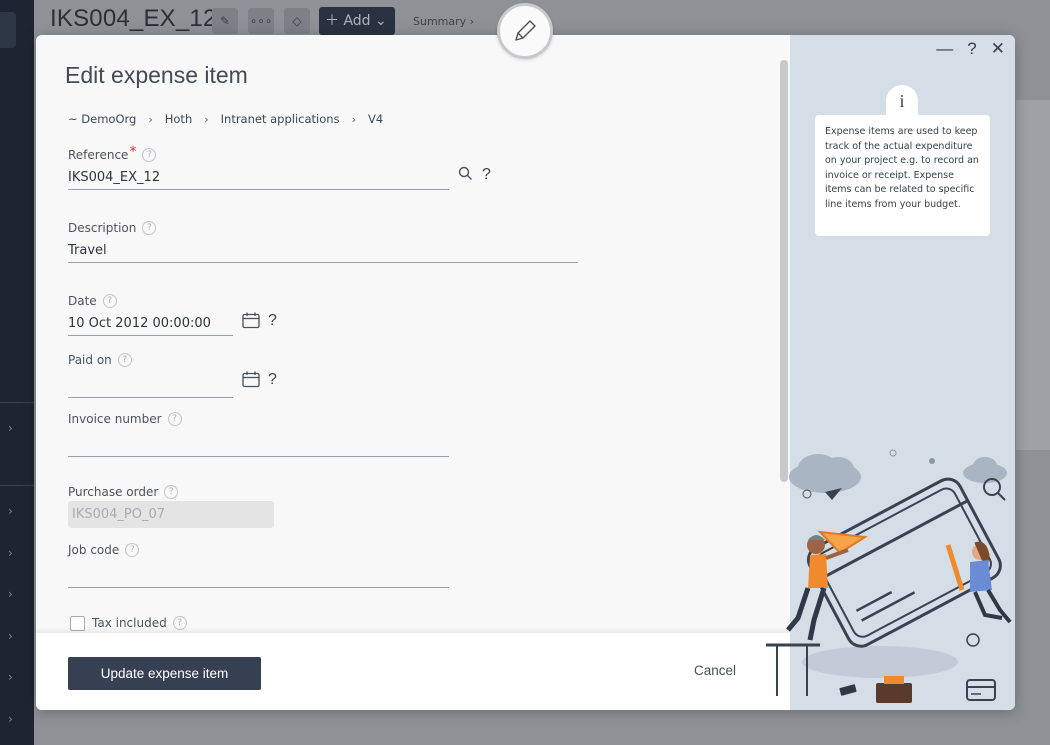  Describe the element at coordinates (848, 690) in the screenshot. I see `phone-icon` at that location.